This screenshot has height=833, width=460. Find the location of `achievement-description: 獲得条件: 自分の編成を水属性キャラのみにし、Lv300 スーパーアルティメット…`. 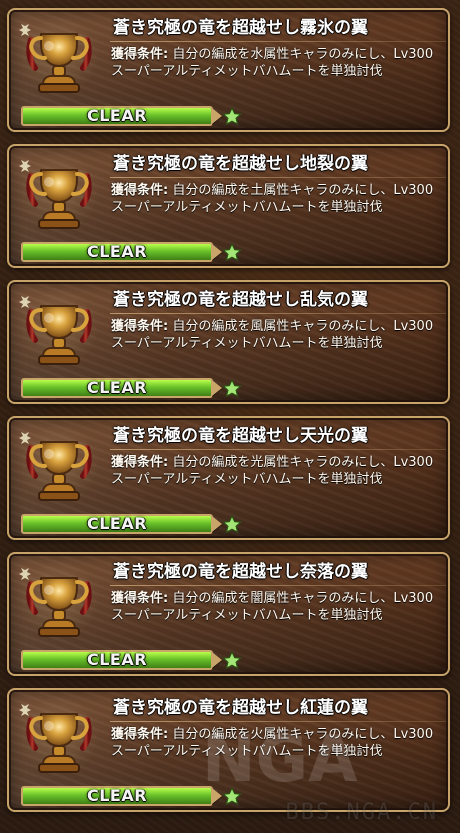

achievement-description: 獲得条件: 自分の編成を水属性キャラのみにし、Lv300 スーパーアルティメット… is located at coordinates (278, 63).